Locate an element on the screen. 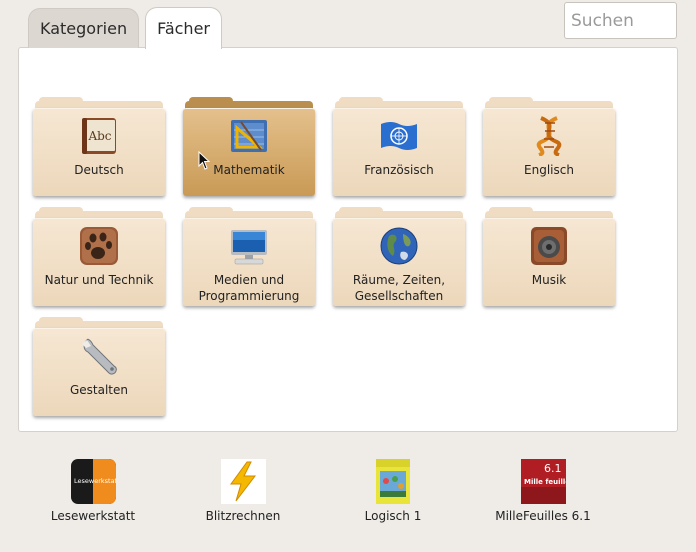 The height and width of the screenshot is (552, 696). mouse-cursor-icon is located at coordinates (204, 160).